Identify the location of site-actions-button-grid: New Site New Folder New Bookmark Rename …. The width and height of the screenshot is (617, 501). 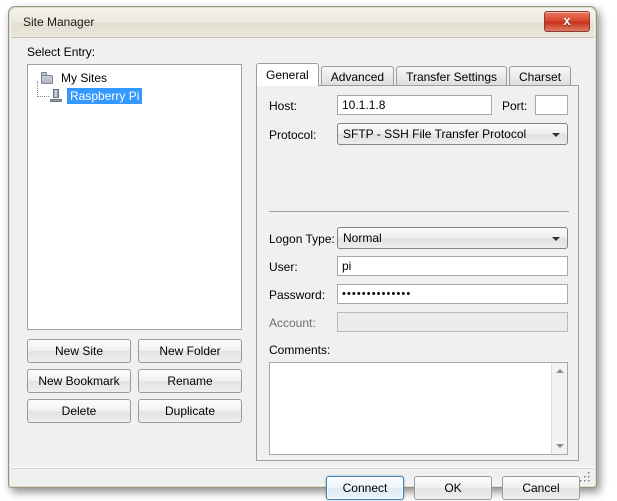
(134, 381).